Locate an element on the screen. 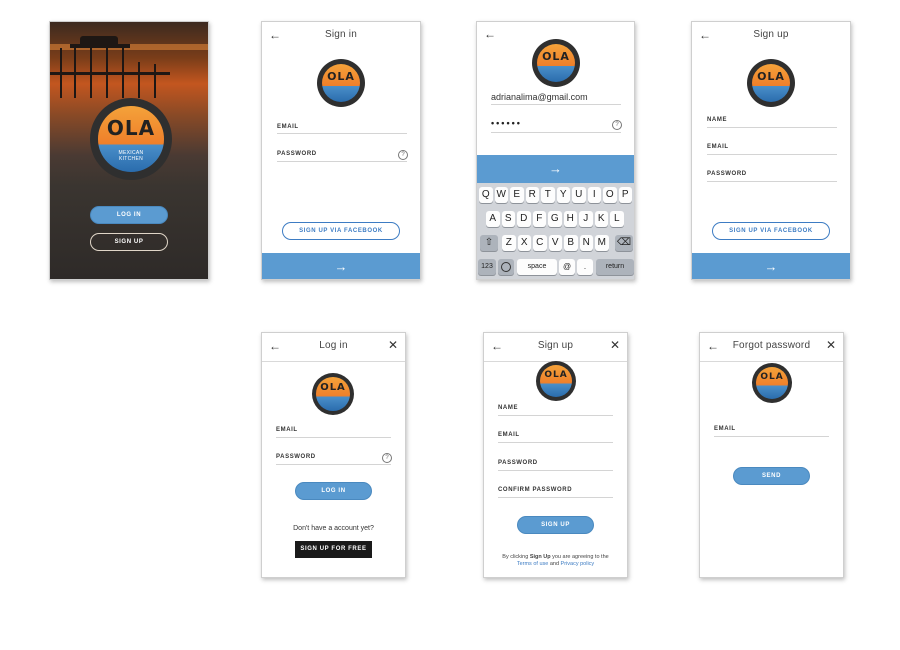 The width and height of the screenshot is (900, 650). no-account-text: Don't have a account yet? is located at coordinates (333, 528).